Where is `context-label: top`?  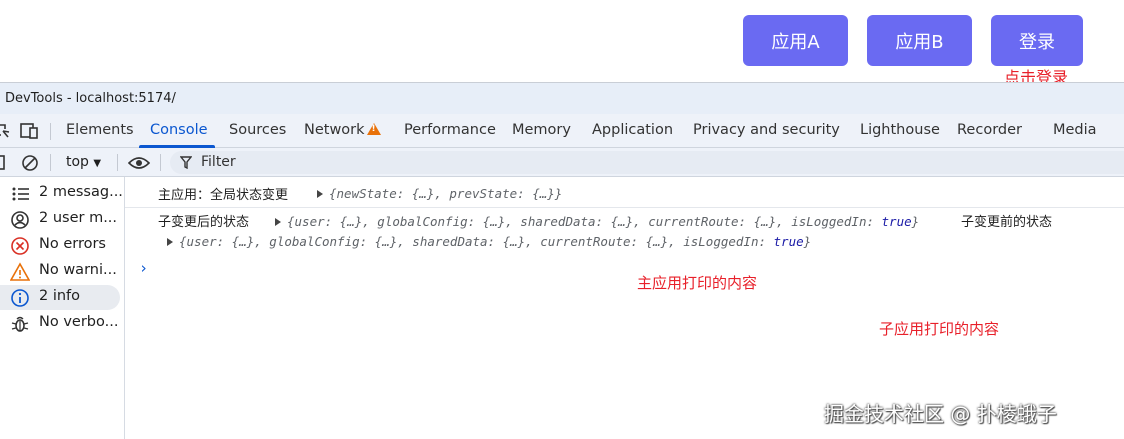
context-label: top is located at coordinates (77, 162).